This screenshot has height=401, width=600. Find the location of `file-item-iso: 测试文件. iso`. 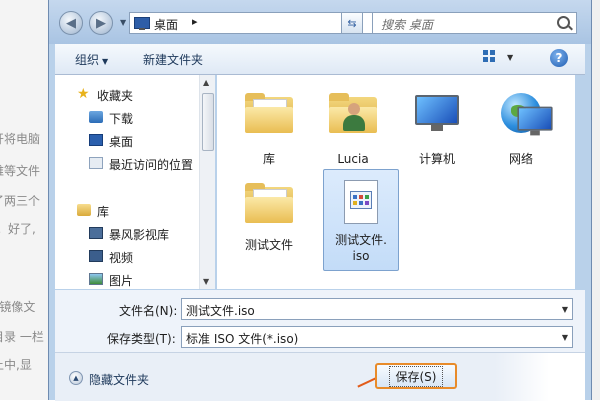

file-item-iso: 测试文件. iso is located at coordinates (361, 220).